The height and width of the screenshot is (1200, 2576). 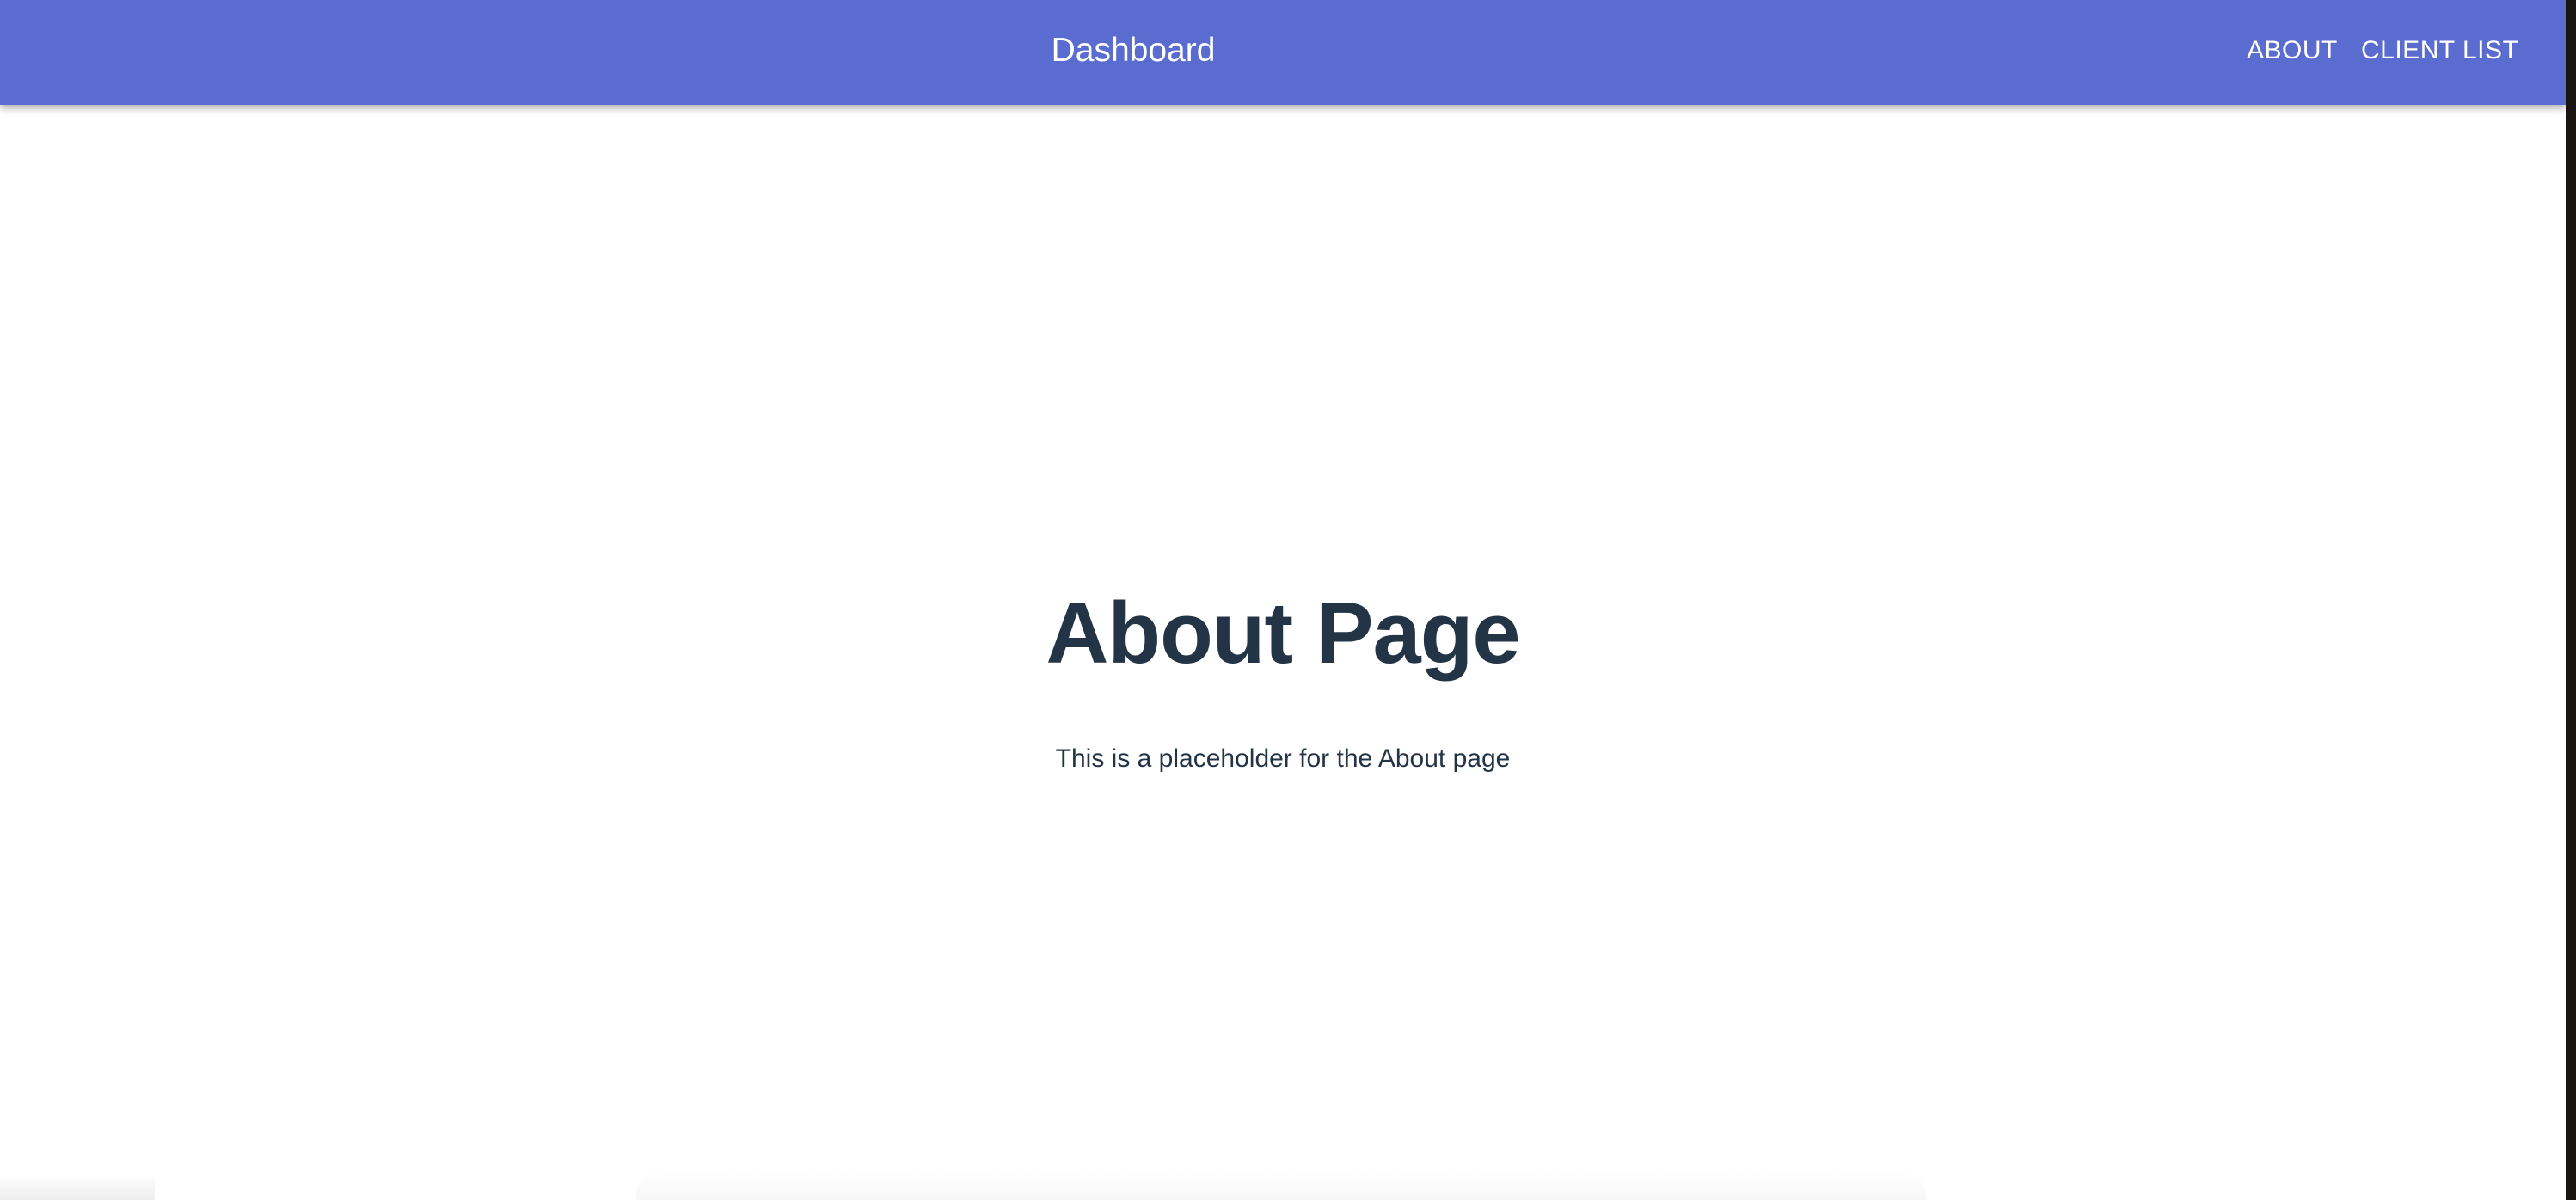 What do you see at coordinates (2292, 50) in the screenshot?
I see `nav-about-link: ABOUT` at bounding box center [2292, 50].